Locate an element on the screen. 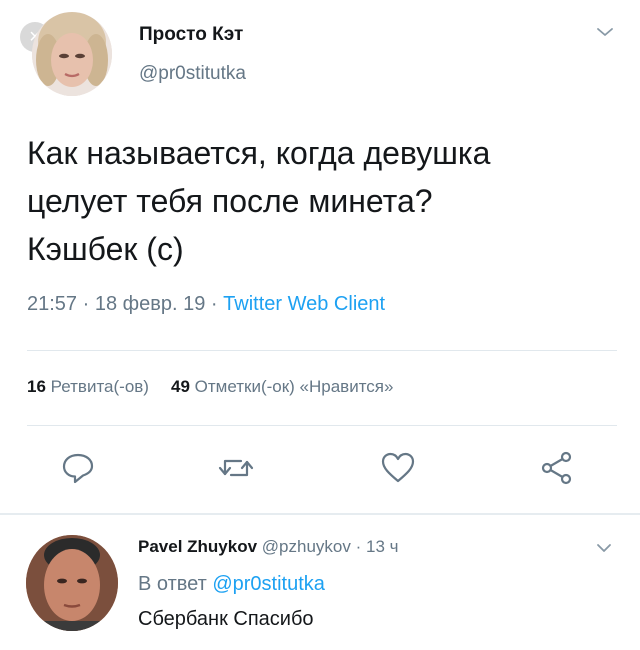 This screenshot has height=650, width=640. tweet-time: 21:57 is located at coordinates (52, 304).